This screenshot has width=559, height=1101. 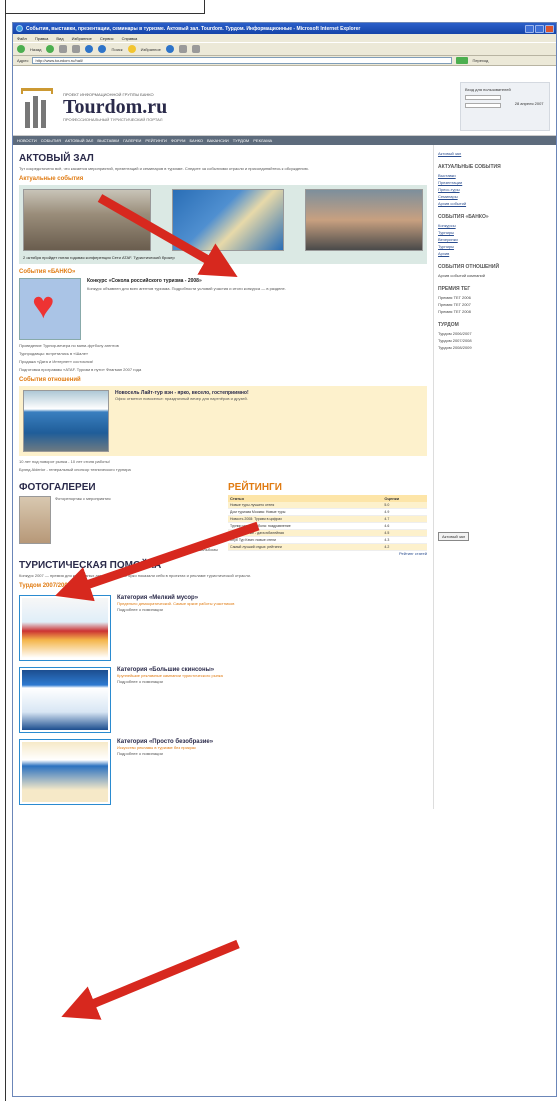 I want to click on menu-tools: Сервис, so click(x=107, y=38).